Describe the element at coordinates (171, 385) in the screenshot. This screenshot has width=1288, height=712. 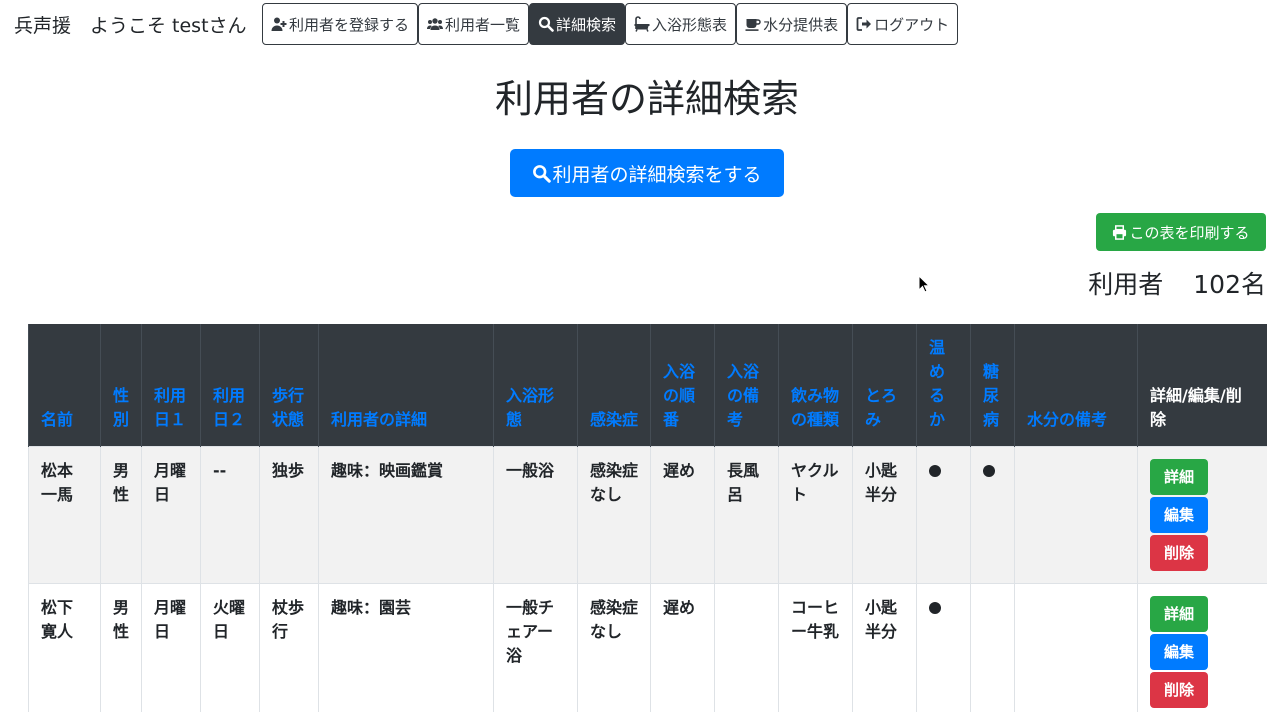
I see `header-day1: 利用日１` at that location.